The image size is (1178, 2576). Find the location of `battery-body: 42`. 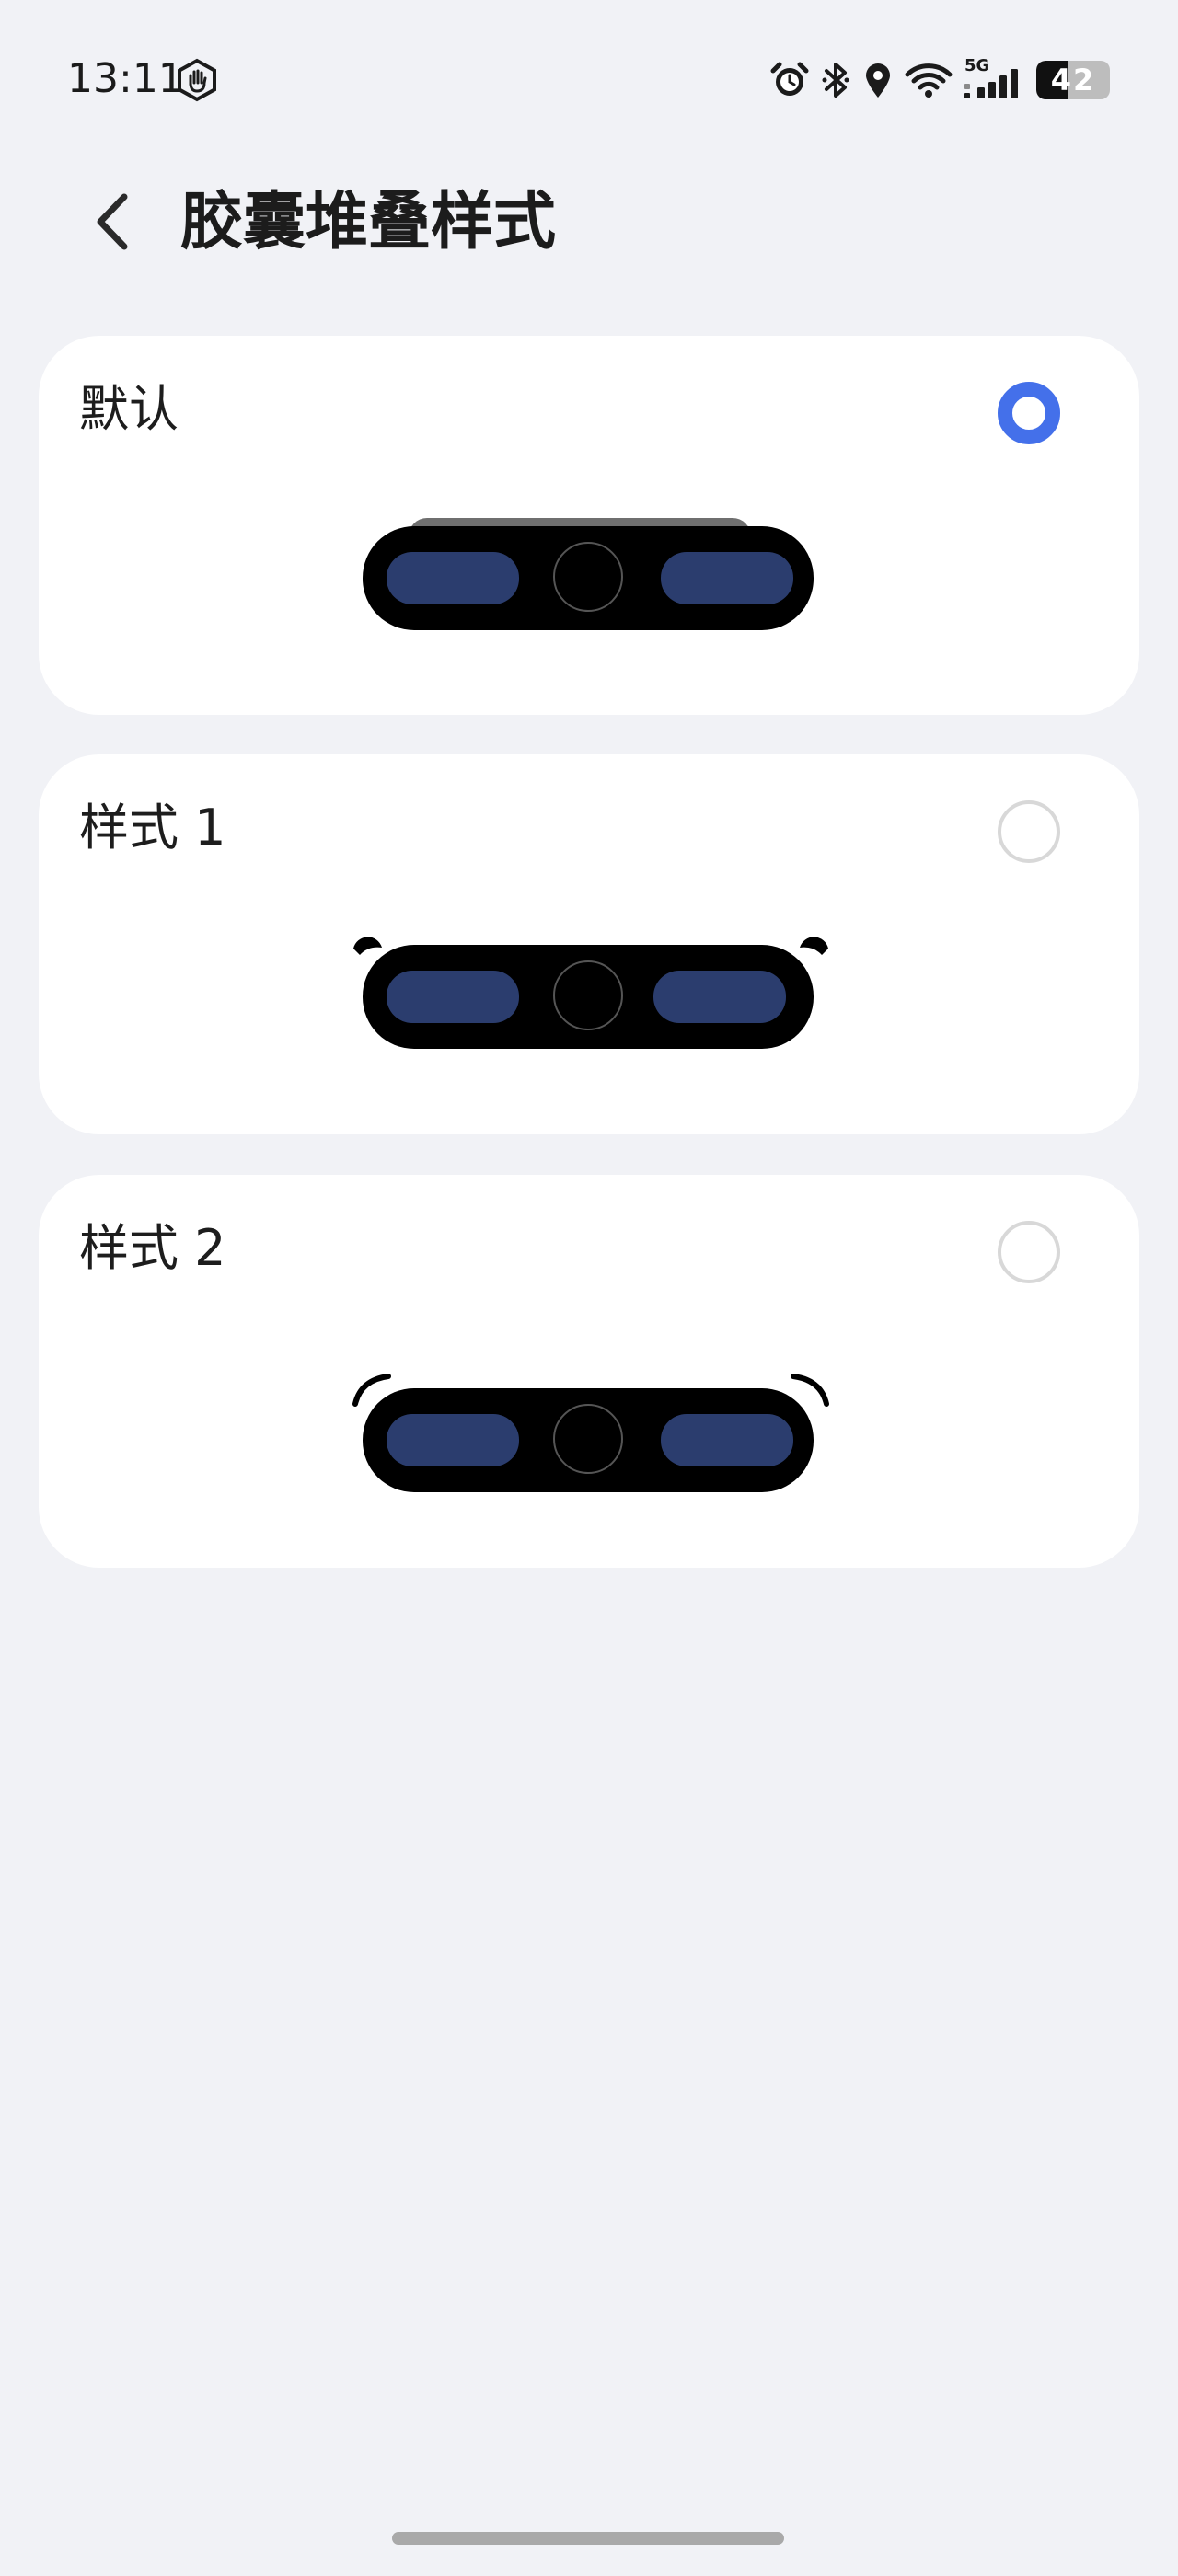

battery-body: 42 is located at coordinates (1073, 80).